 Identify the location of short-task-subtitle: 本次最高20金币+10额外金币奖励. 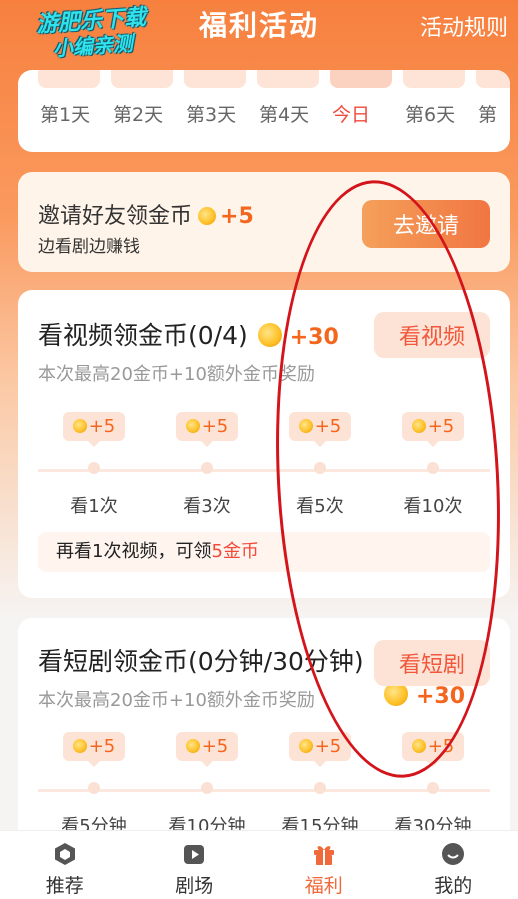
(176, 699).